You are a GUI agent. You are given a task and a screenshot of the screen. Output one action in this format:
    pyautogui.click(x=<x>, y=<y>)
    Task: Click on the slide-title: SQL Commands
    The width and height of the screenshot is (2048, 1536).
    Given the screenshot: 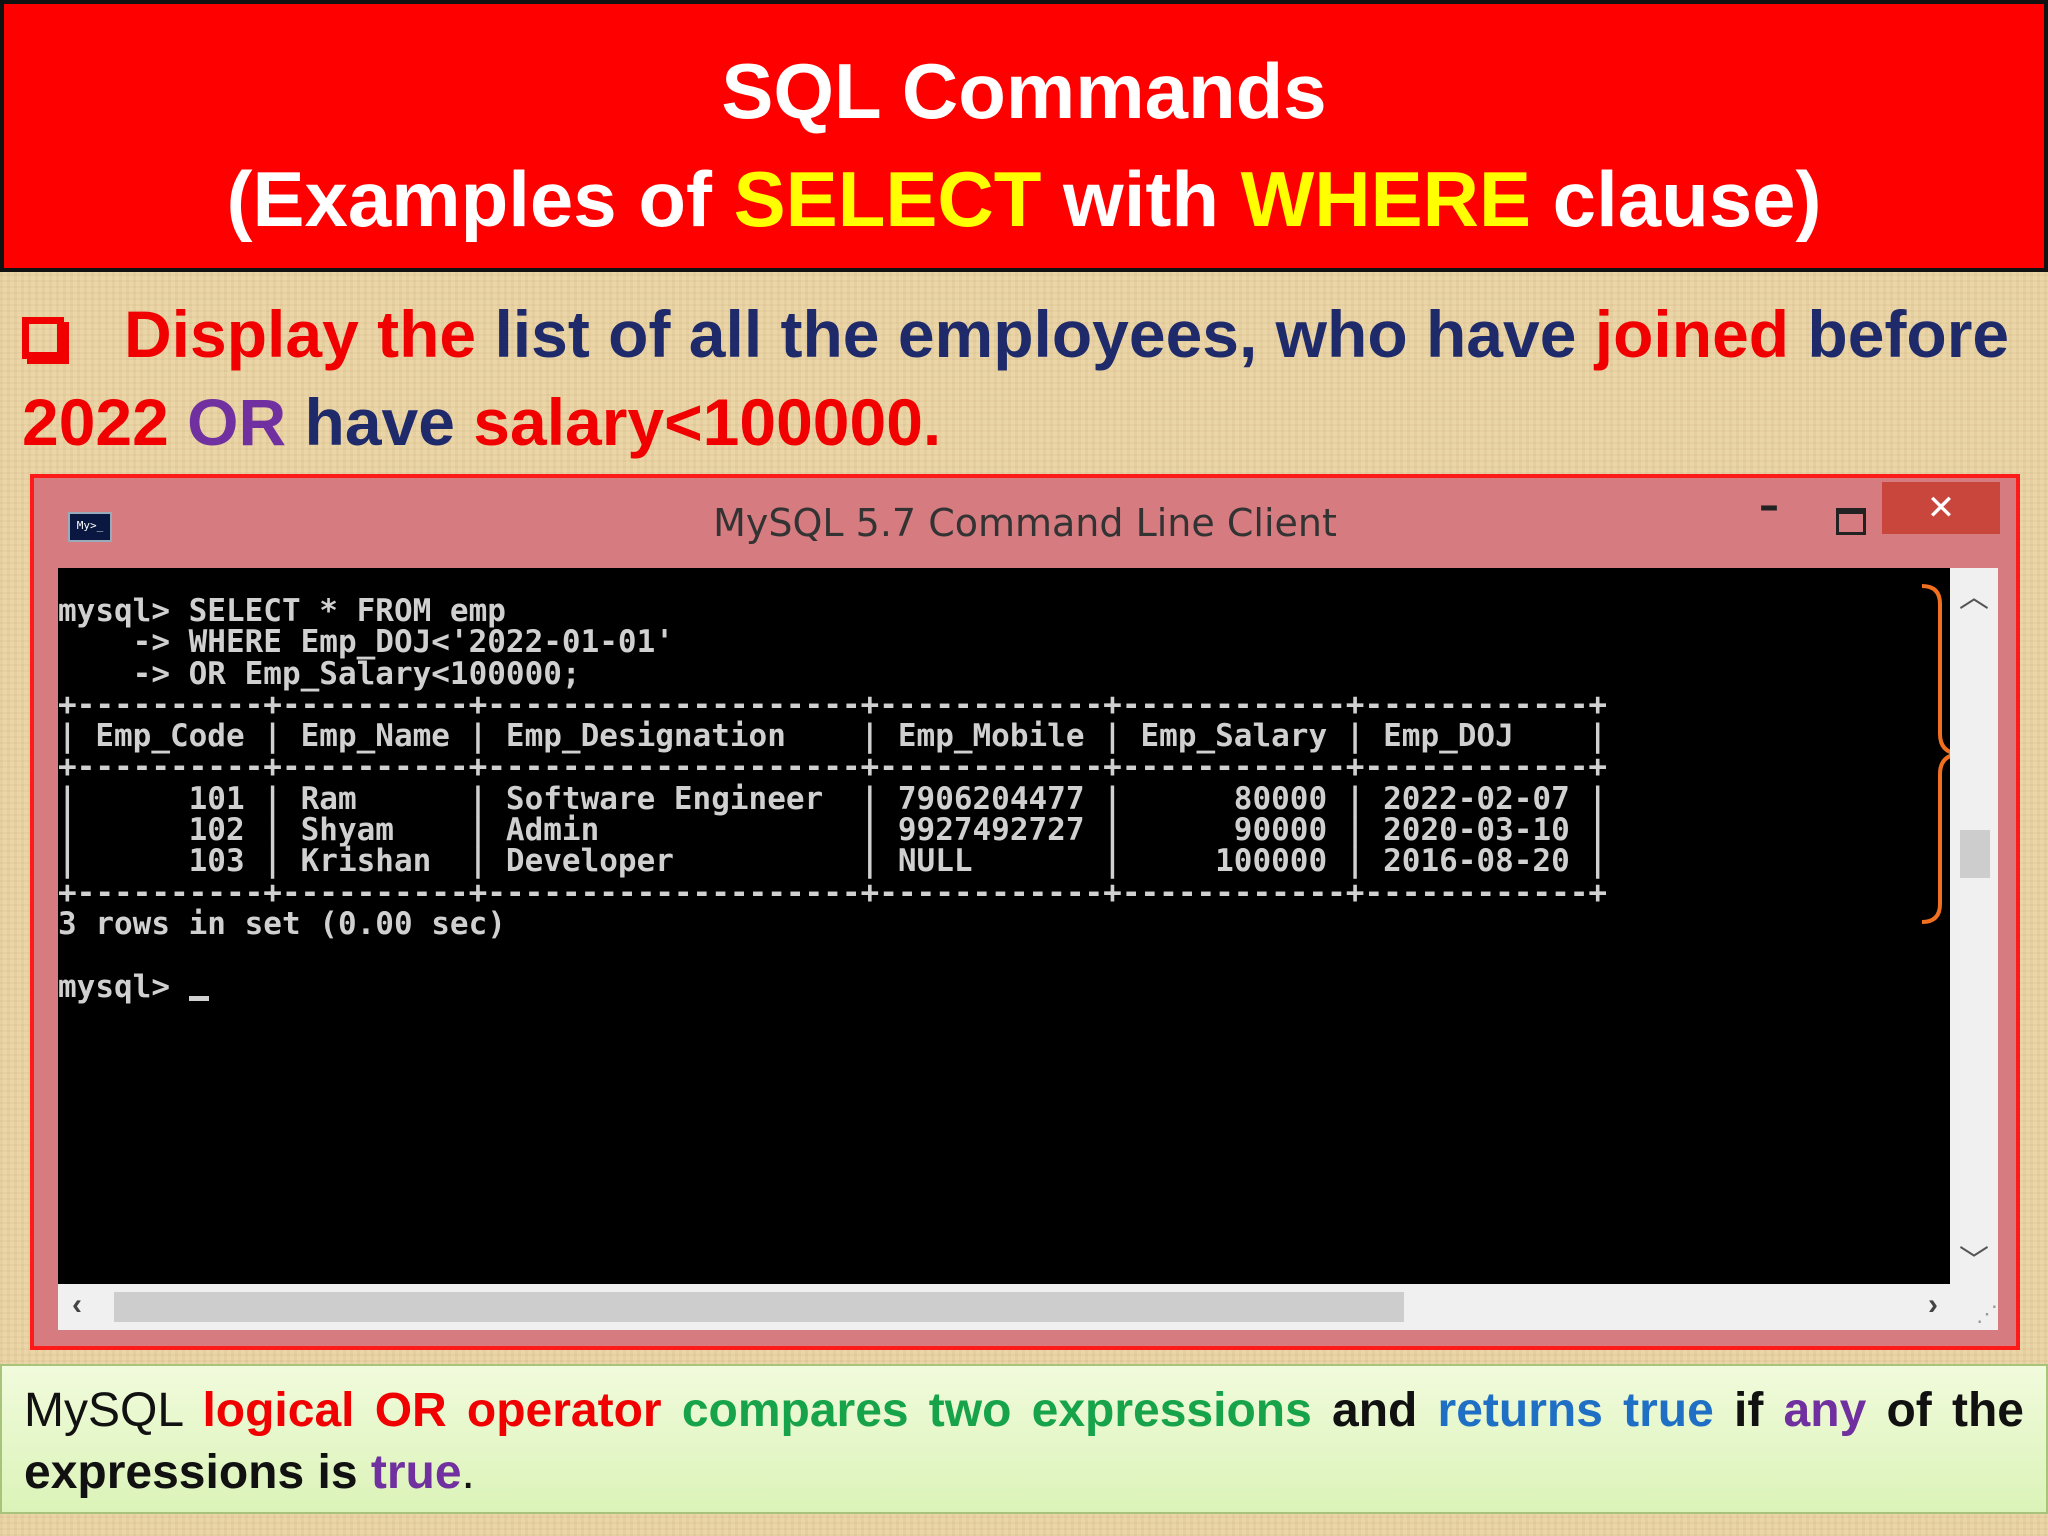 What is the action you would take?
    pyautogui.click(x=1024, y=91)
    